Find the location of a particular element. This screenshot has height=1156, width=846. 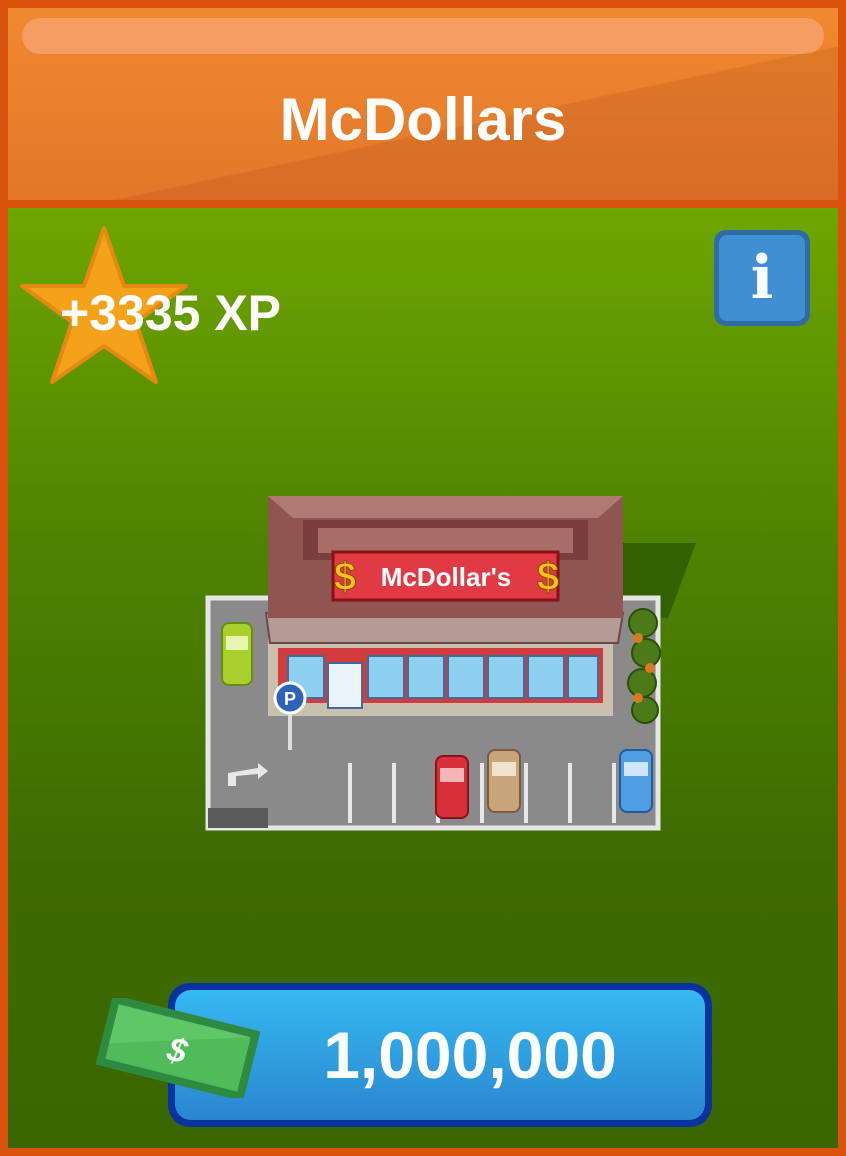

info-button: i is located at coordinates (762, 278).